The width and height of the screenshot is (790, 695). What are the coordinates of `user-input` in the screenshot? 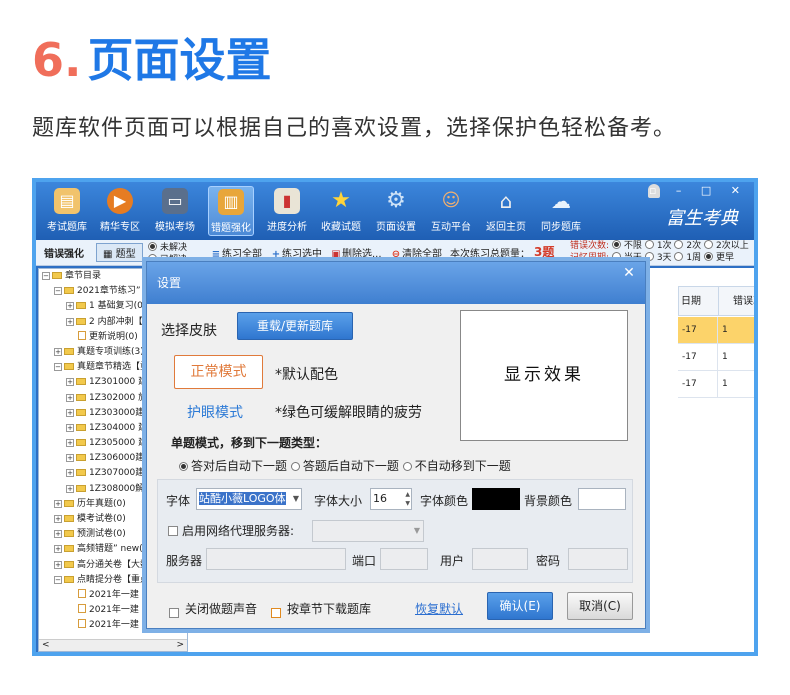 It's located at (500, 559).